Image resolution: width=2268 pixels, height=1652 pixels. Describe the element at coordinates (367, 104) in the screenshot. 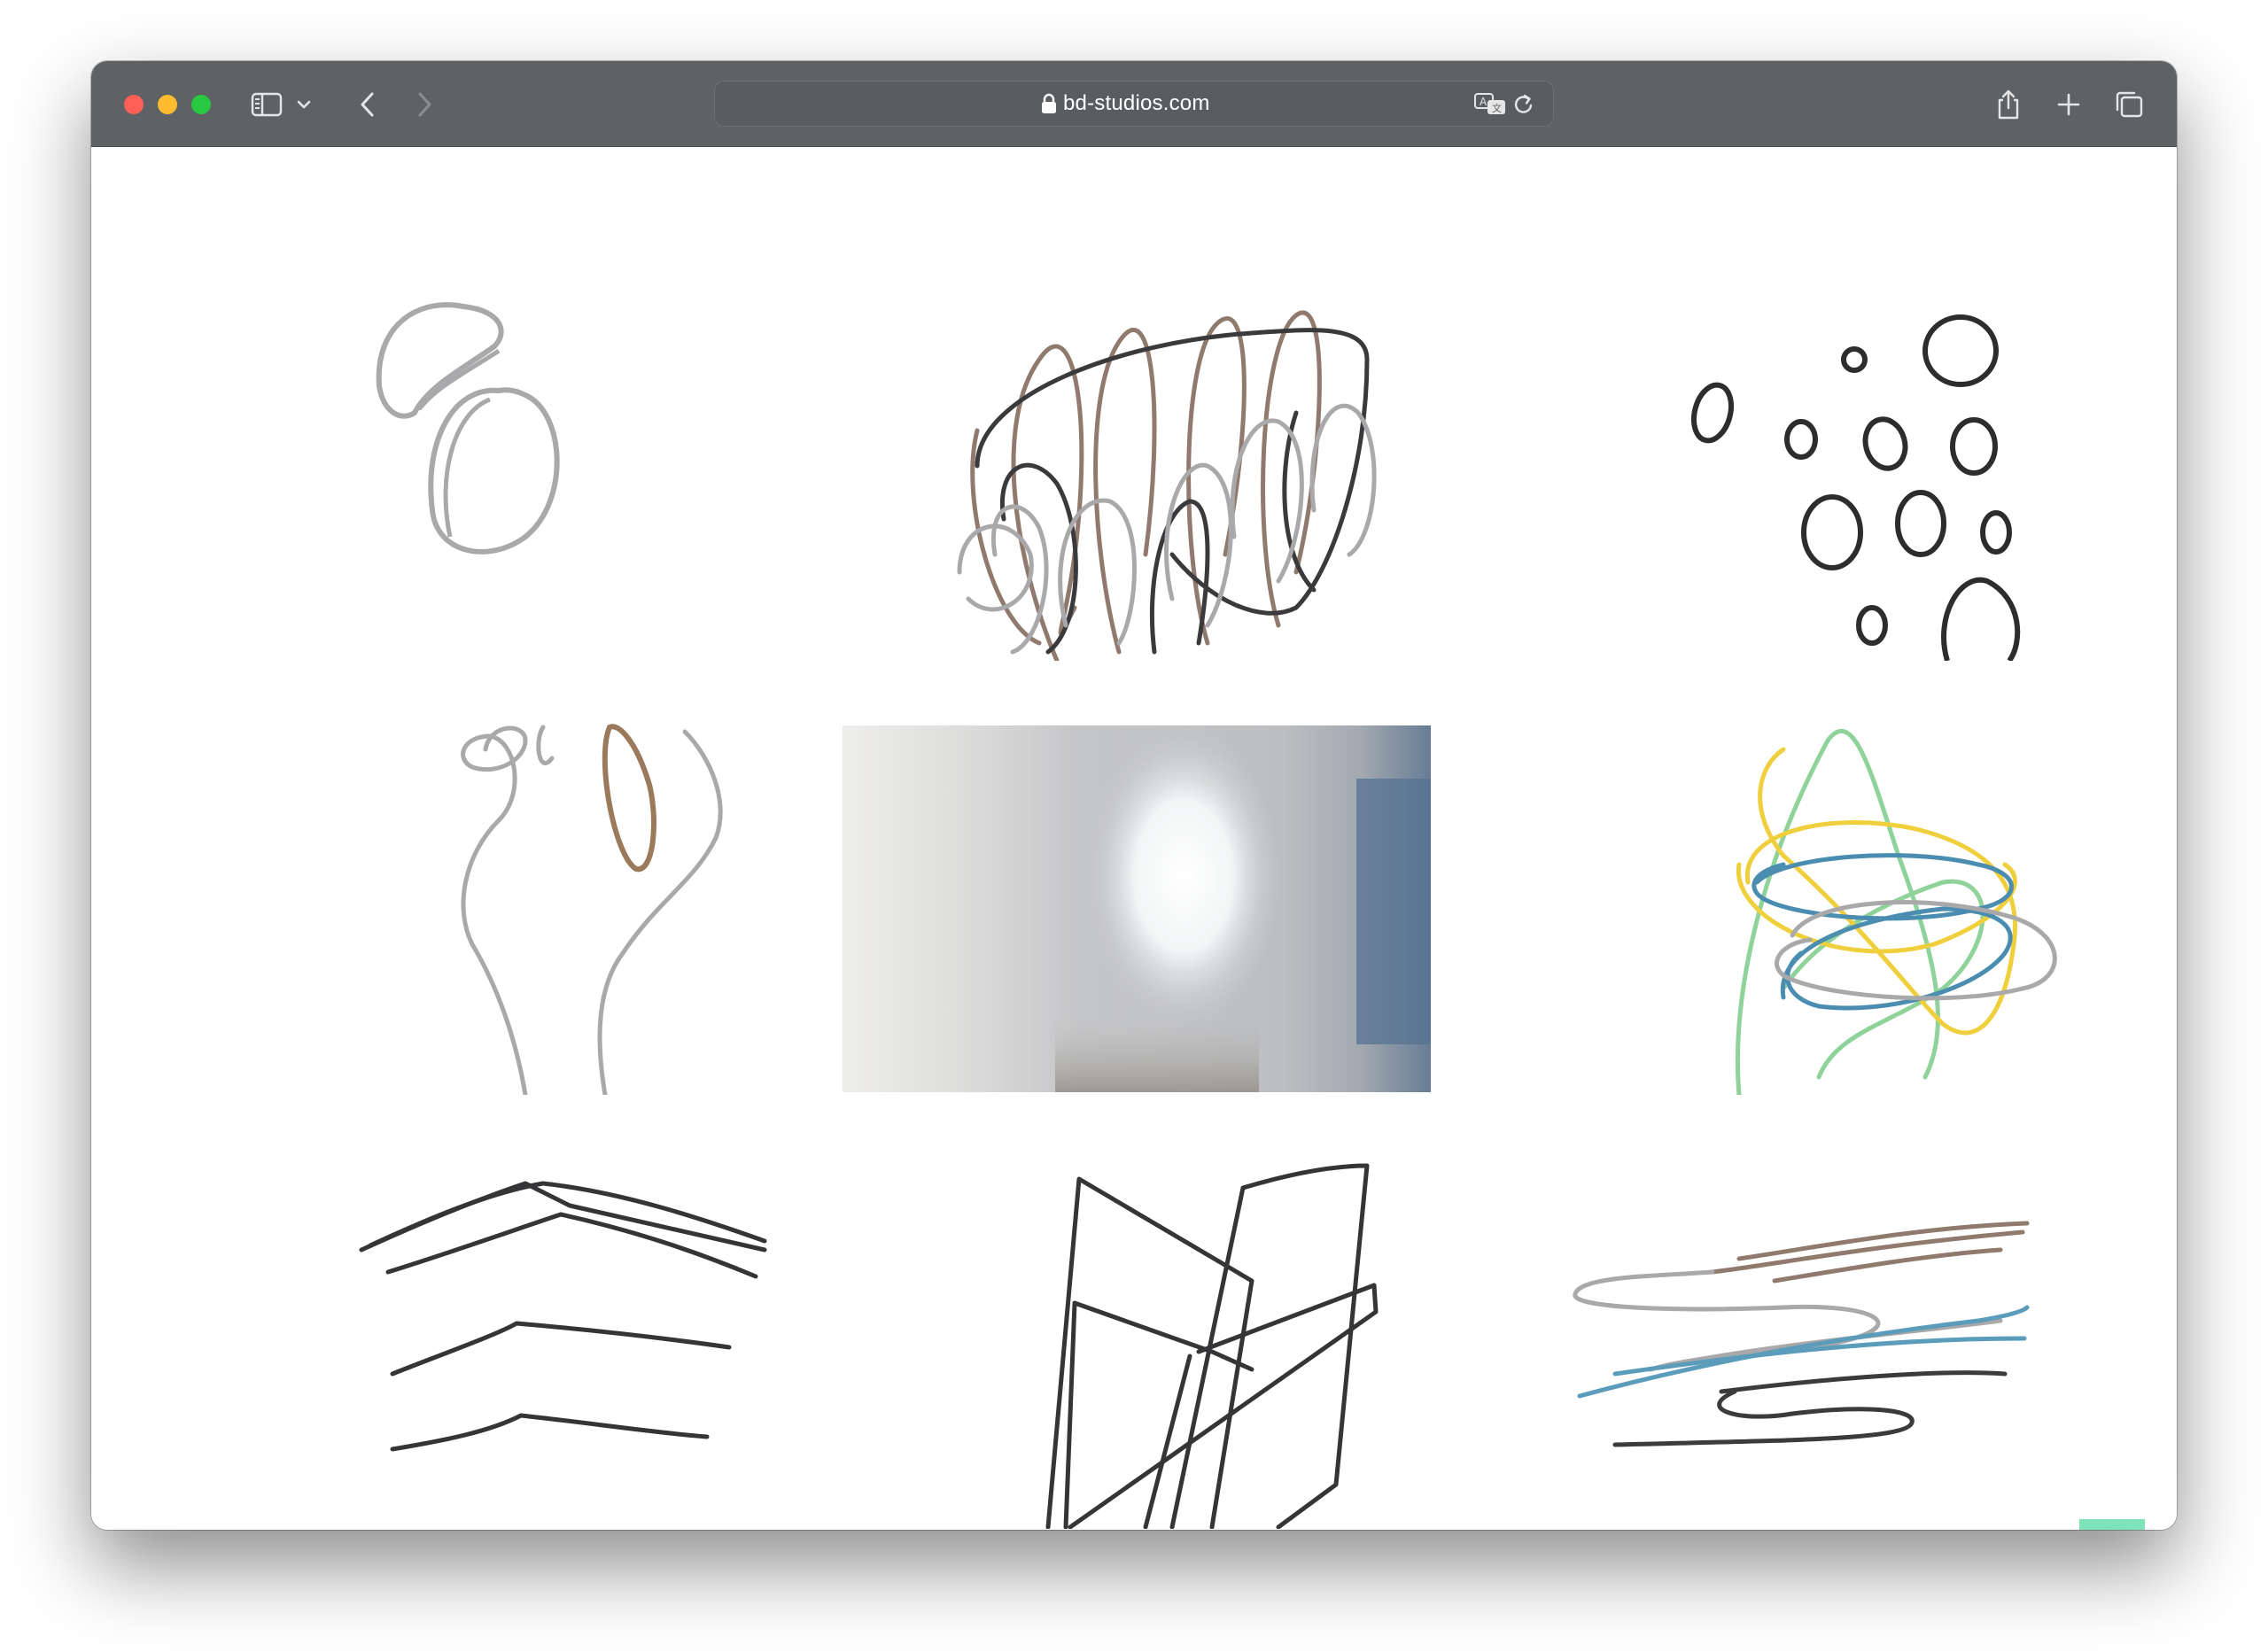

I see `back-arrow-icon` at that location.